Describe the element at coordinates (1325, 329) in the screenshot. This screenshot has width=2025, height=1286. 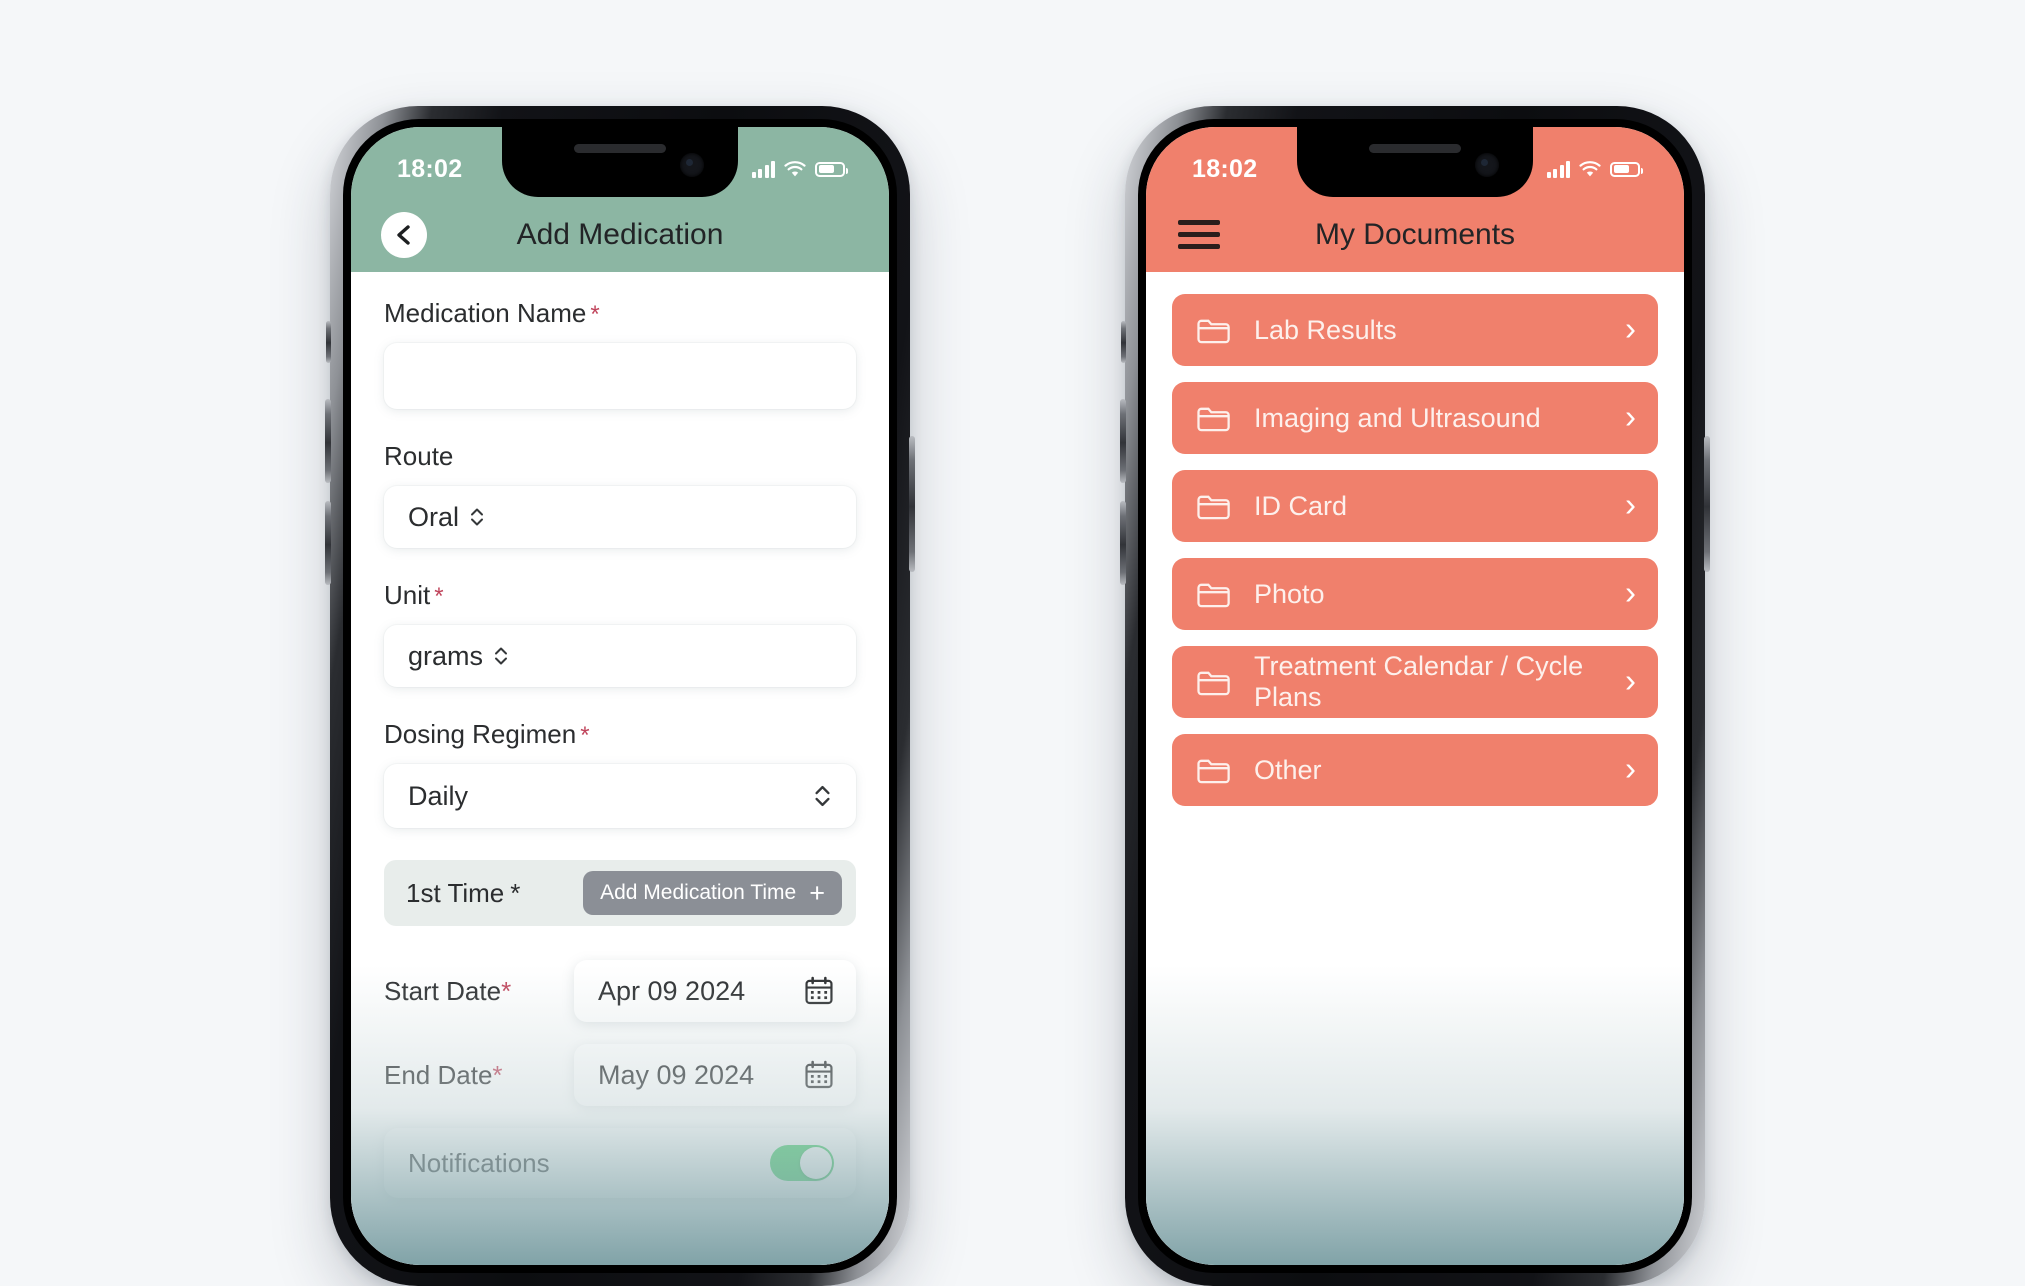
I see `list-item-label: Lab Results` at that location.